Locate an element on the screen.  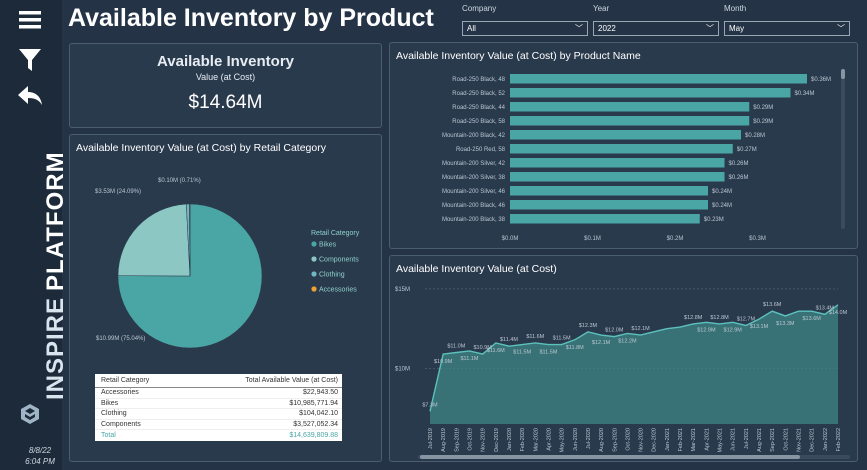
pie-data-label: $10.99M (75.04%) is located at coordinates (120, 339).